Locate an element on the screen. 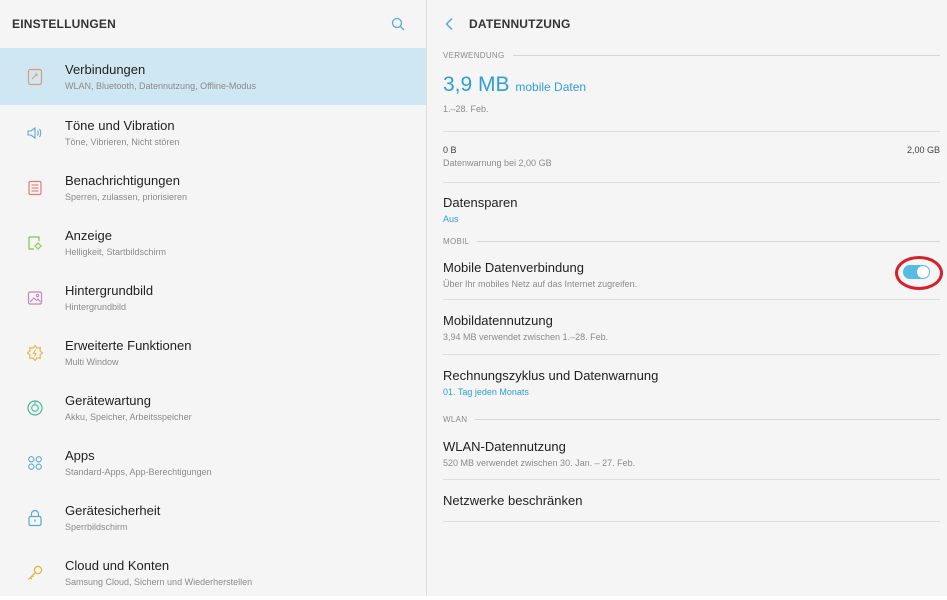 The image size is (947, 600). section-label-wlan: WLAN is located at coordinates (691, 419).